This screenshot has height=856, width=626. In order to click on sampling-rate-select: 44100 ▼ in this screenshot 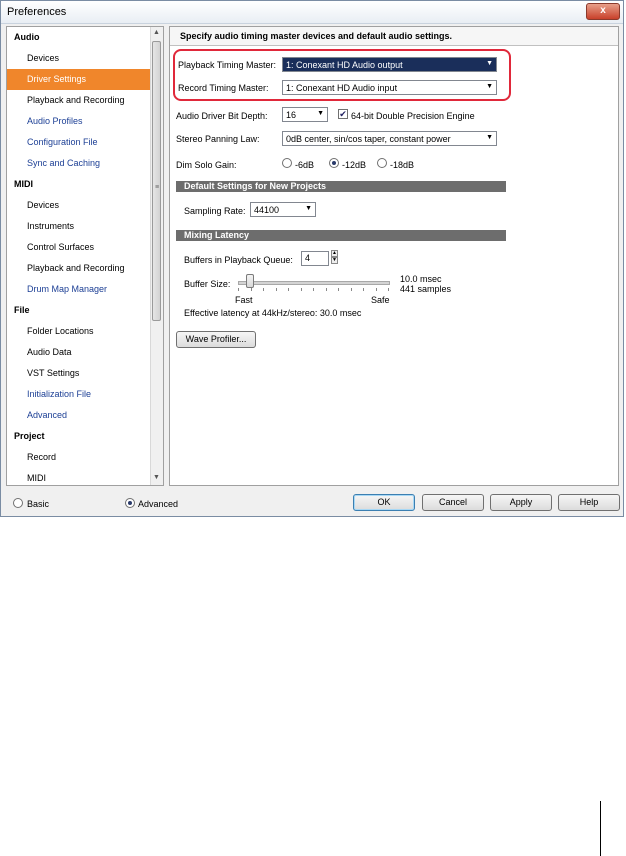, I will do `click(283, 209)`.